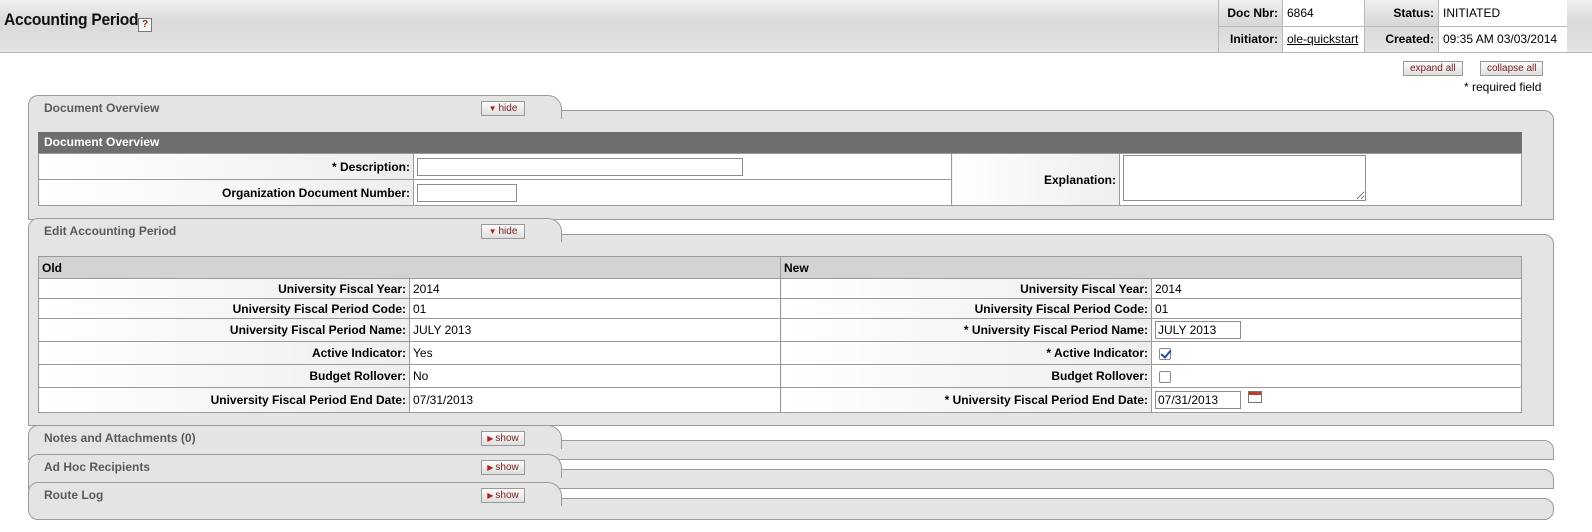 This screenshot has width=1592, height=532. I want to click on old-field-label: University Fiscal Period Name:, so click(224, 330).